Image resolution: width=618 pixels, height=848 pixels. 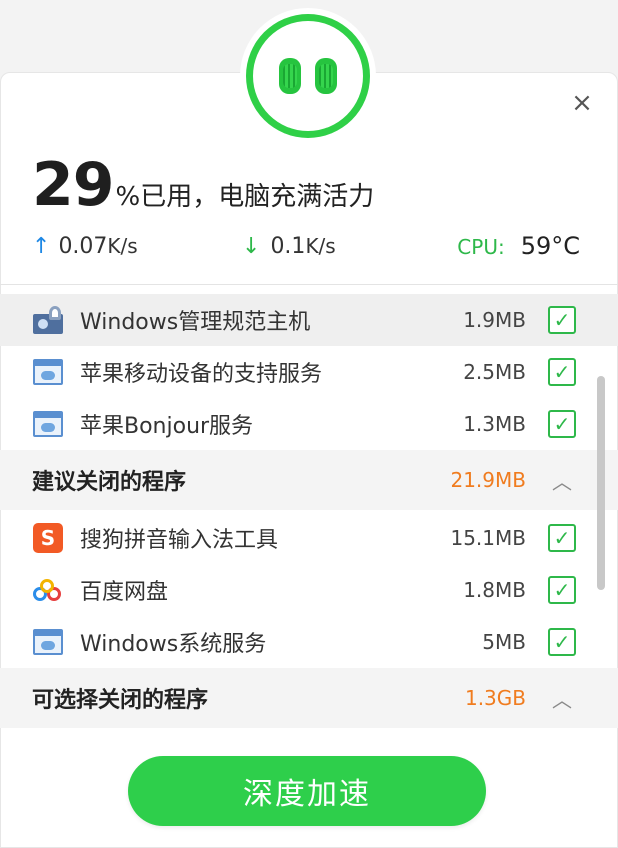 What do you see at coordinates (124, 592) in the screenshot?
I see `process-name: 百度网盘` at bounding box center [124, 592].